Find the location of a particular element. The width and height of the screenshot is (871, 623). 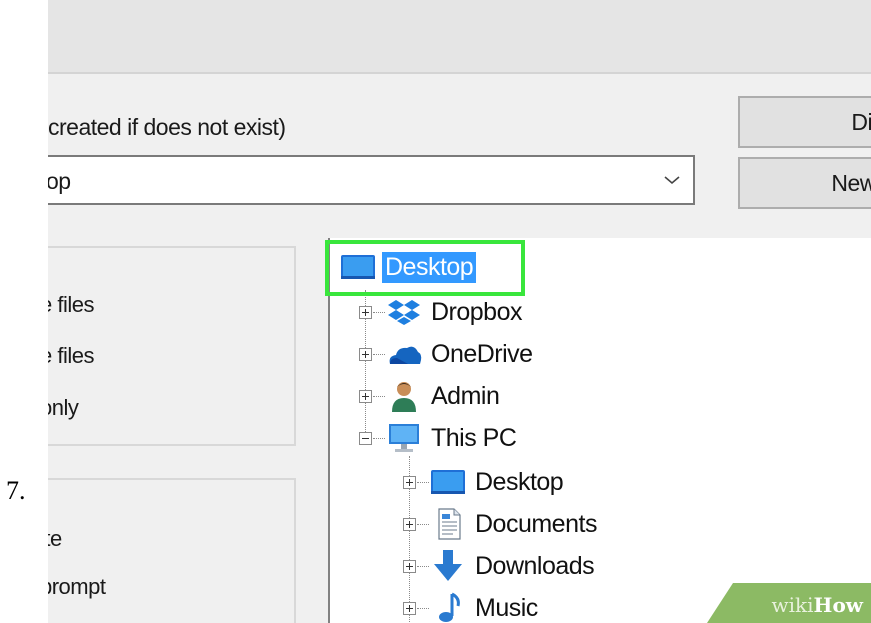

options-group: ite prompt is located at coordinates (172, 550).